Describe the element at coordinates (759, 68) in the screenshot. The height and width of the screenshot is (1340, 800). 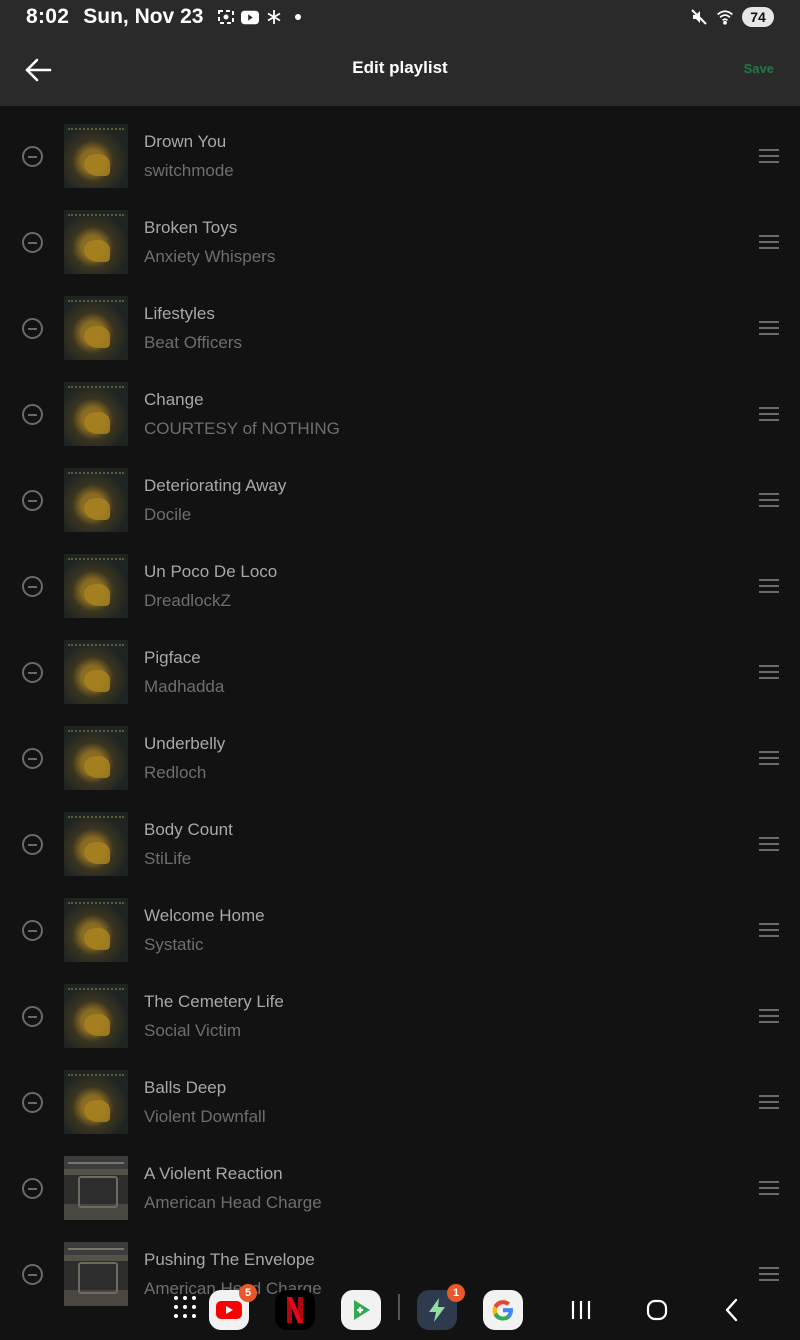
I see `save-button: Save` at that location.